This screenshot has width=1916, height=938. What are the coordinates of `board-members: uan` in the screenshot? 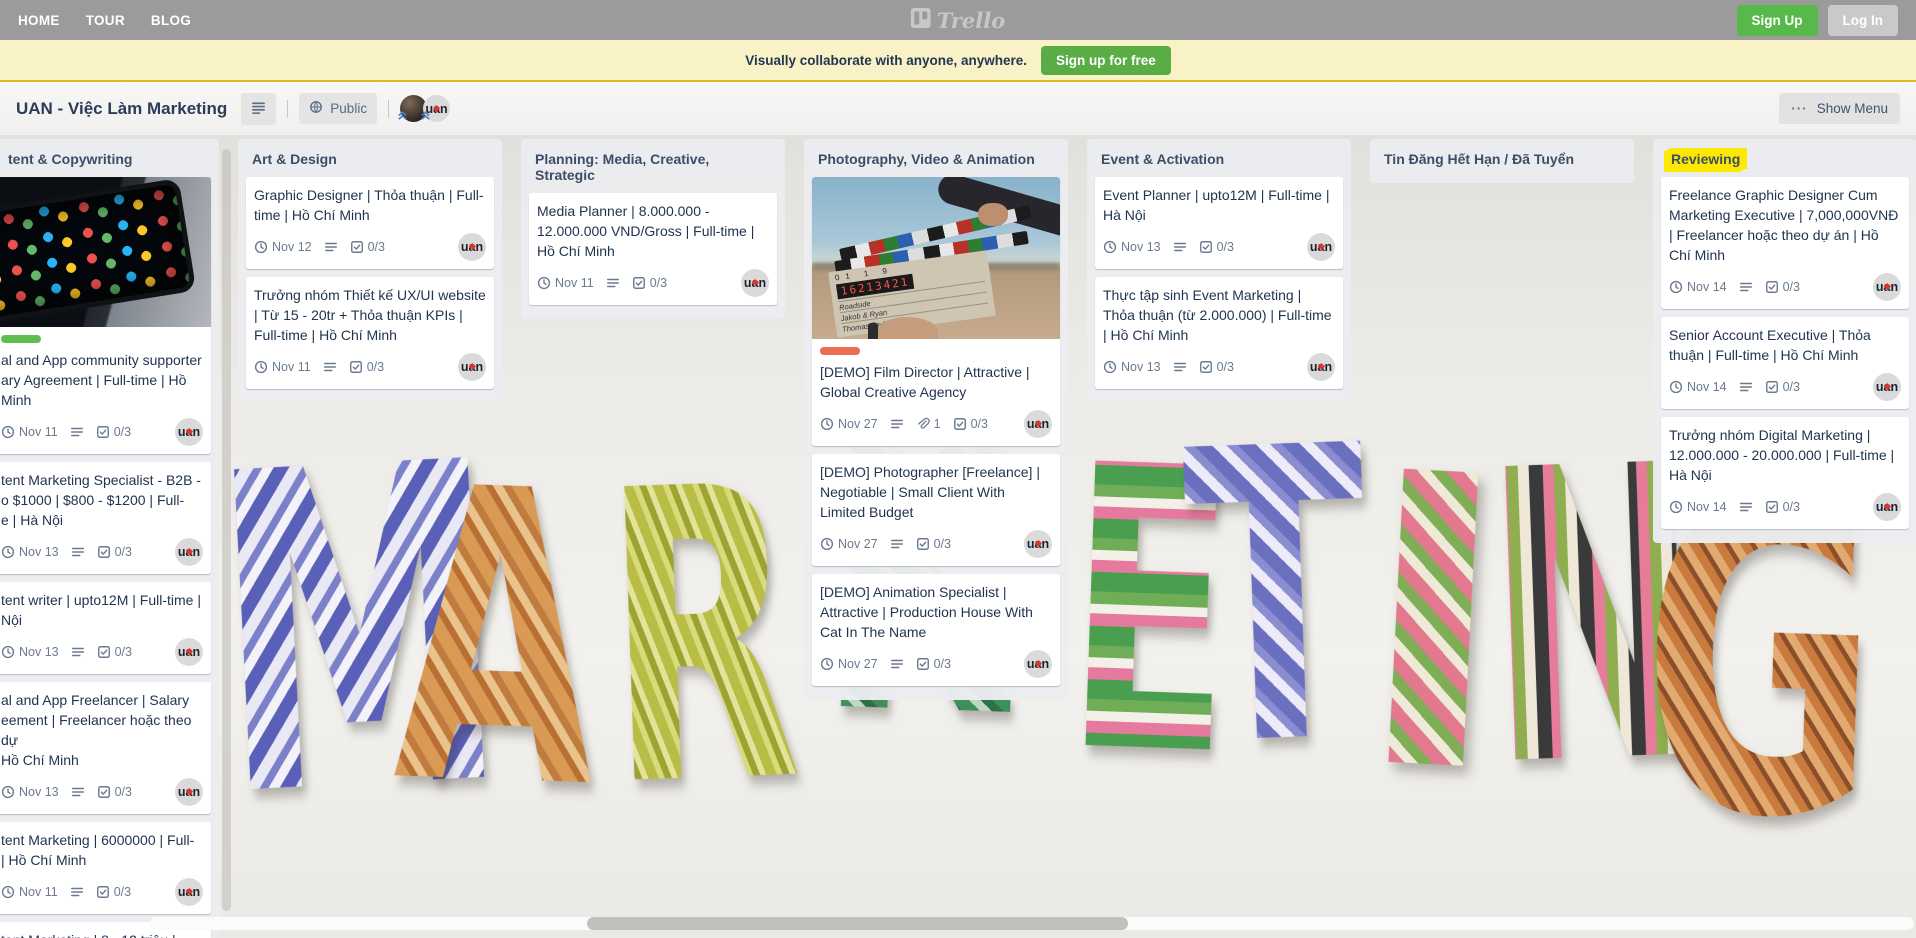 It's located at (424, 108).